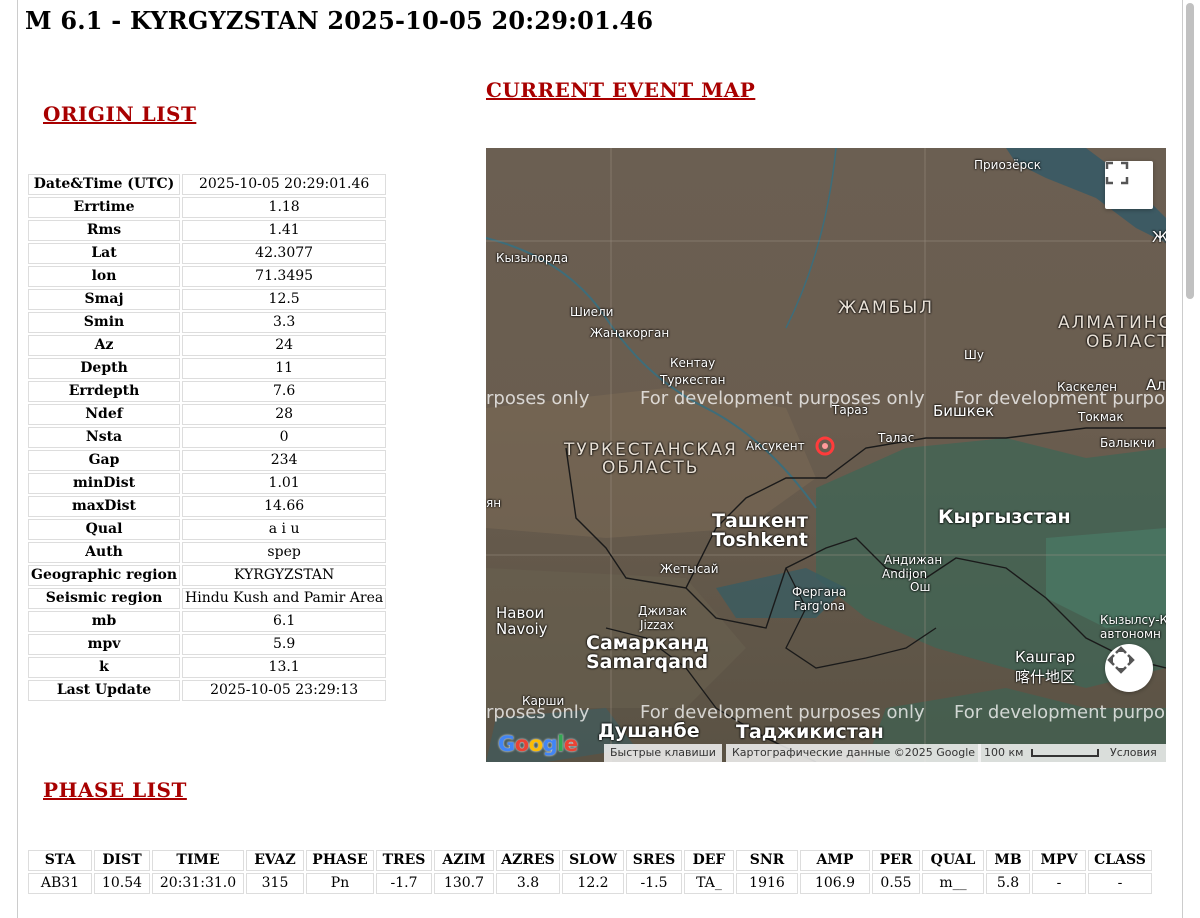 This screenshot has width=1200, height=918. I want to click on map-label: Ош, so click(920, 587).